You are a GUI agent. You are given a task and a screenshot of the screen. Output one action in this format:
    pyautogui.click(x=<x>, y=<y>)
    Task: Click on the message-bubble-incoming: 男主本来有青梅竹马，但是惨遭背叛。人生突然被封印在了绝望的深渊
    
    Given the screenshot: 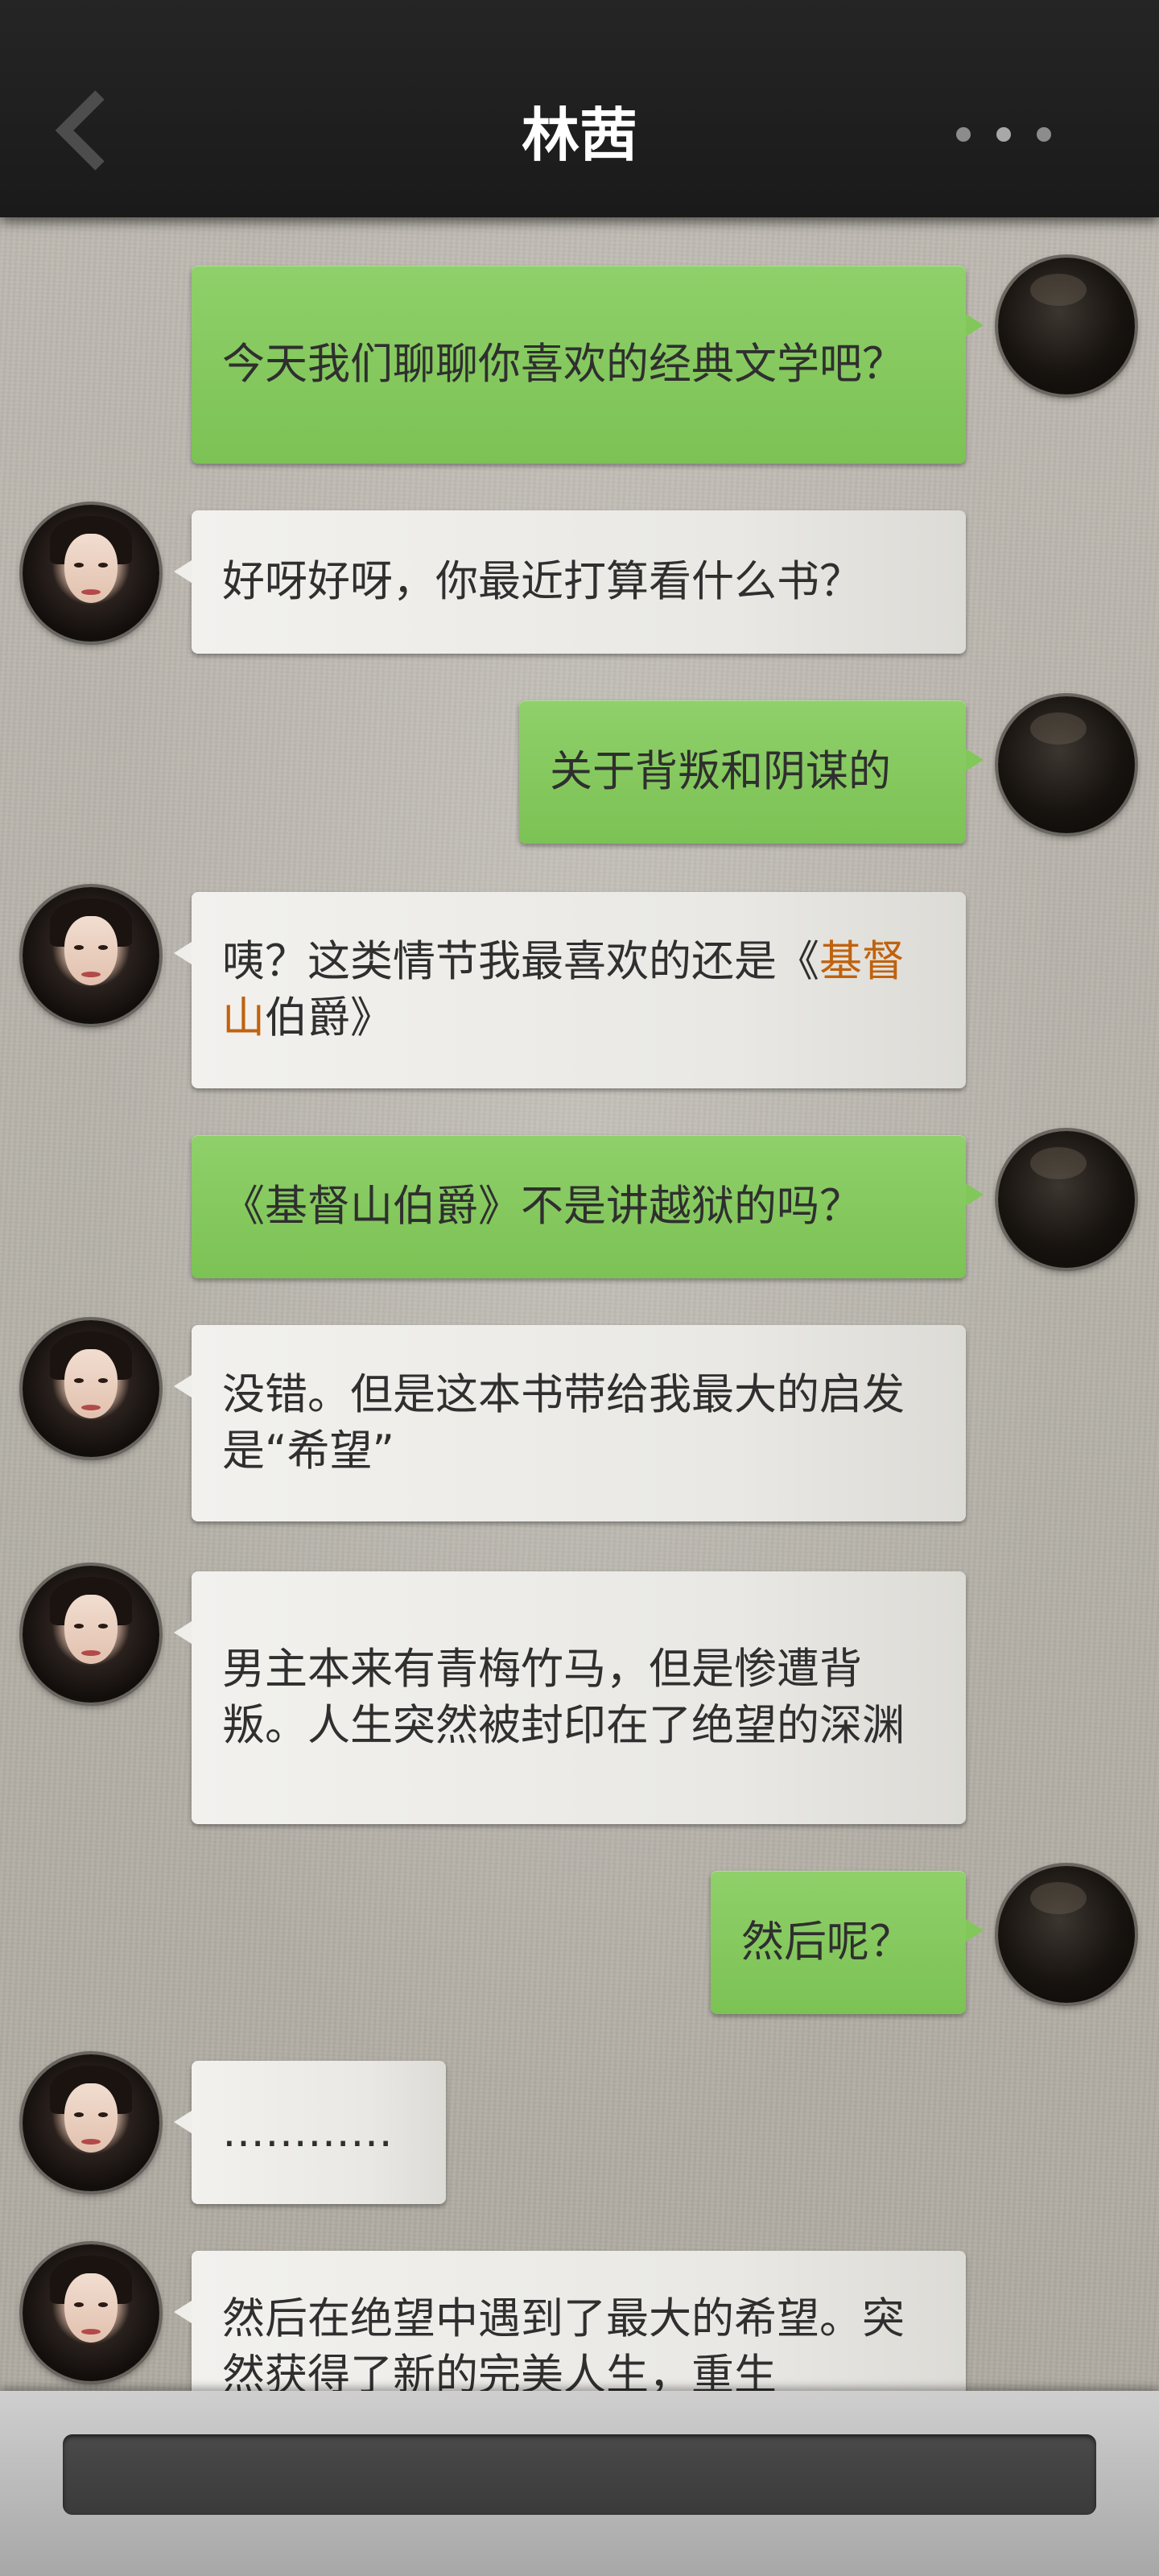 What is the action you would take?
    pyautogui.click(x=570, y=1697)
    